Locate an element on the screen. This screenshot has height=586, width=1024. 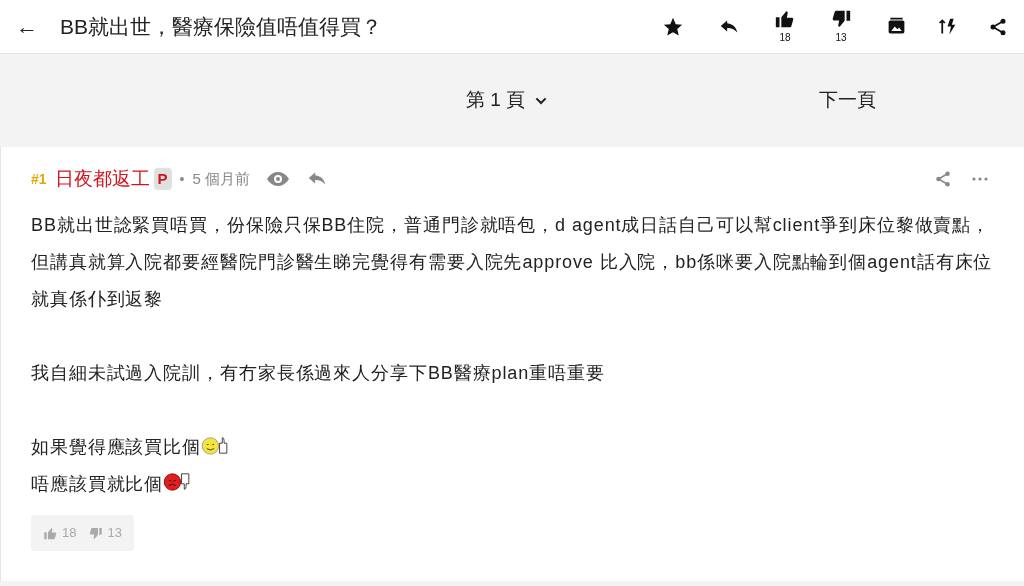
author-name: 日夜都返工 is located at coordinates (102, 179).